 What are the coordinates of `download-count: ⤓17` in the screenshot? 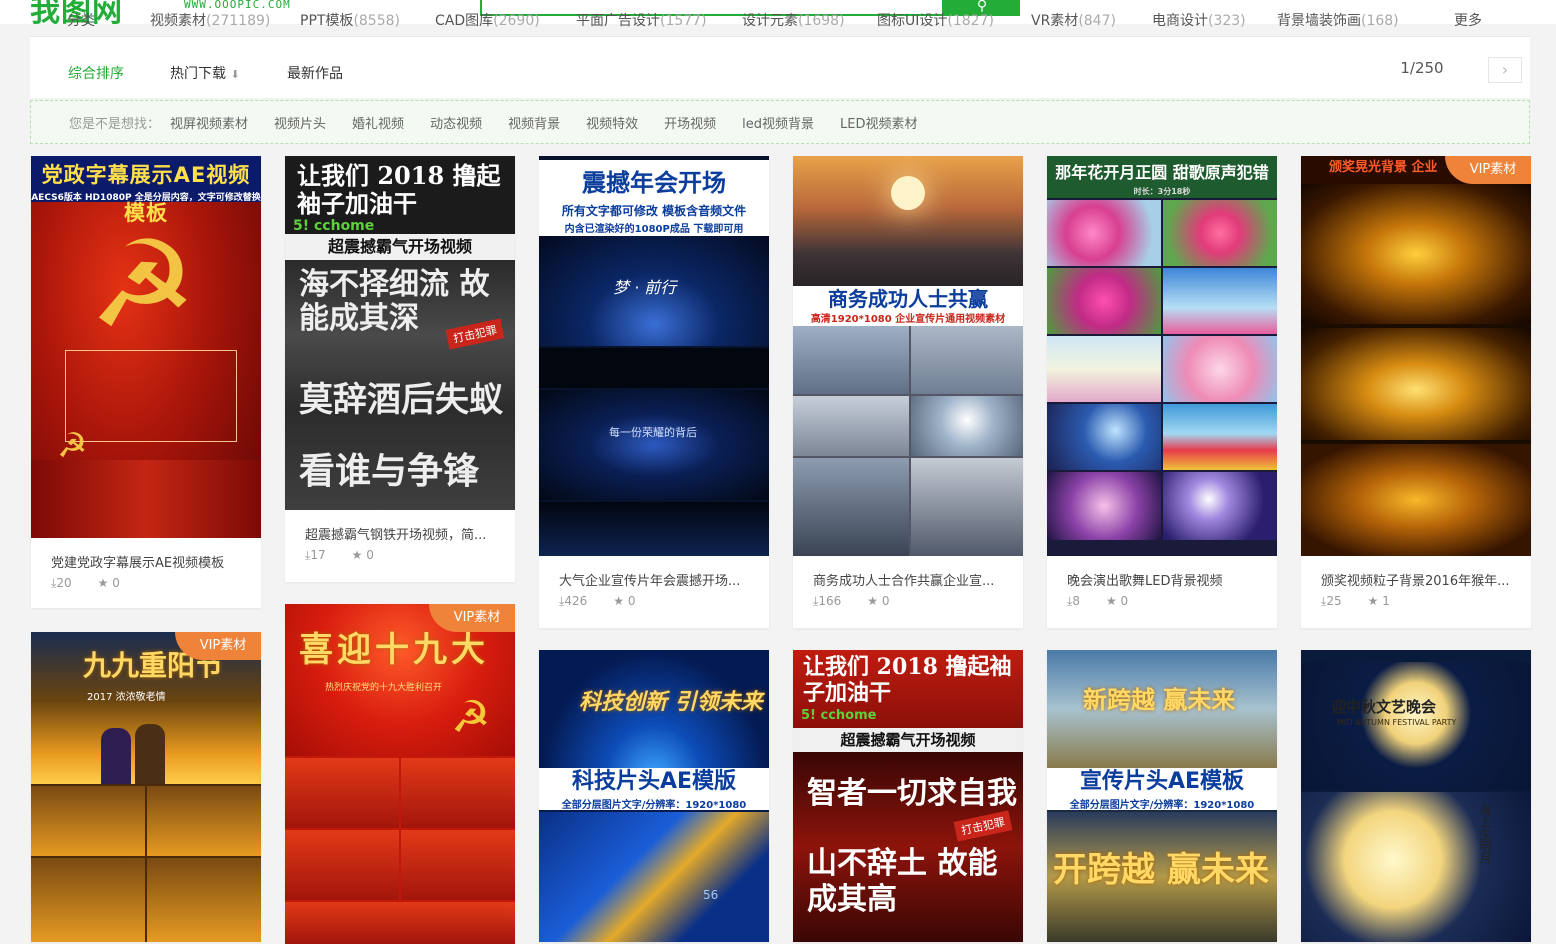 It's located at (315, 555).